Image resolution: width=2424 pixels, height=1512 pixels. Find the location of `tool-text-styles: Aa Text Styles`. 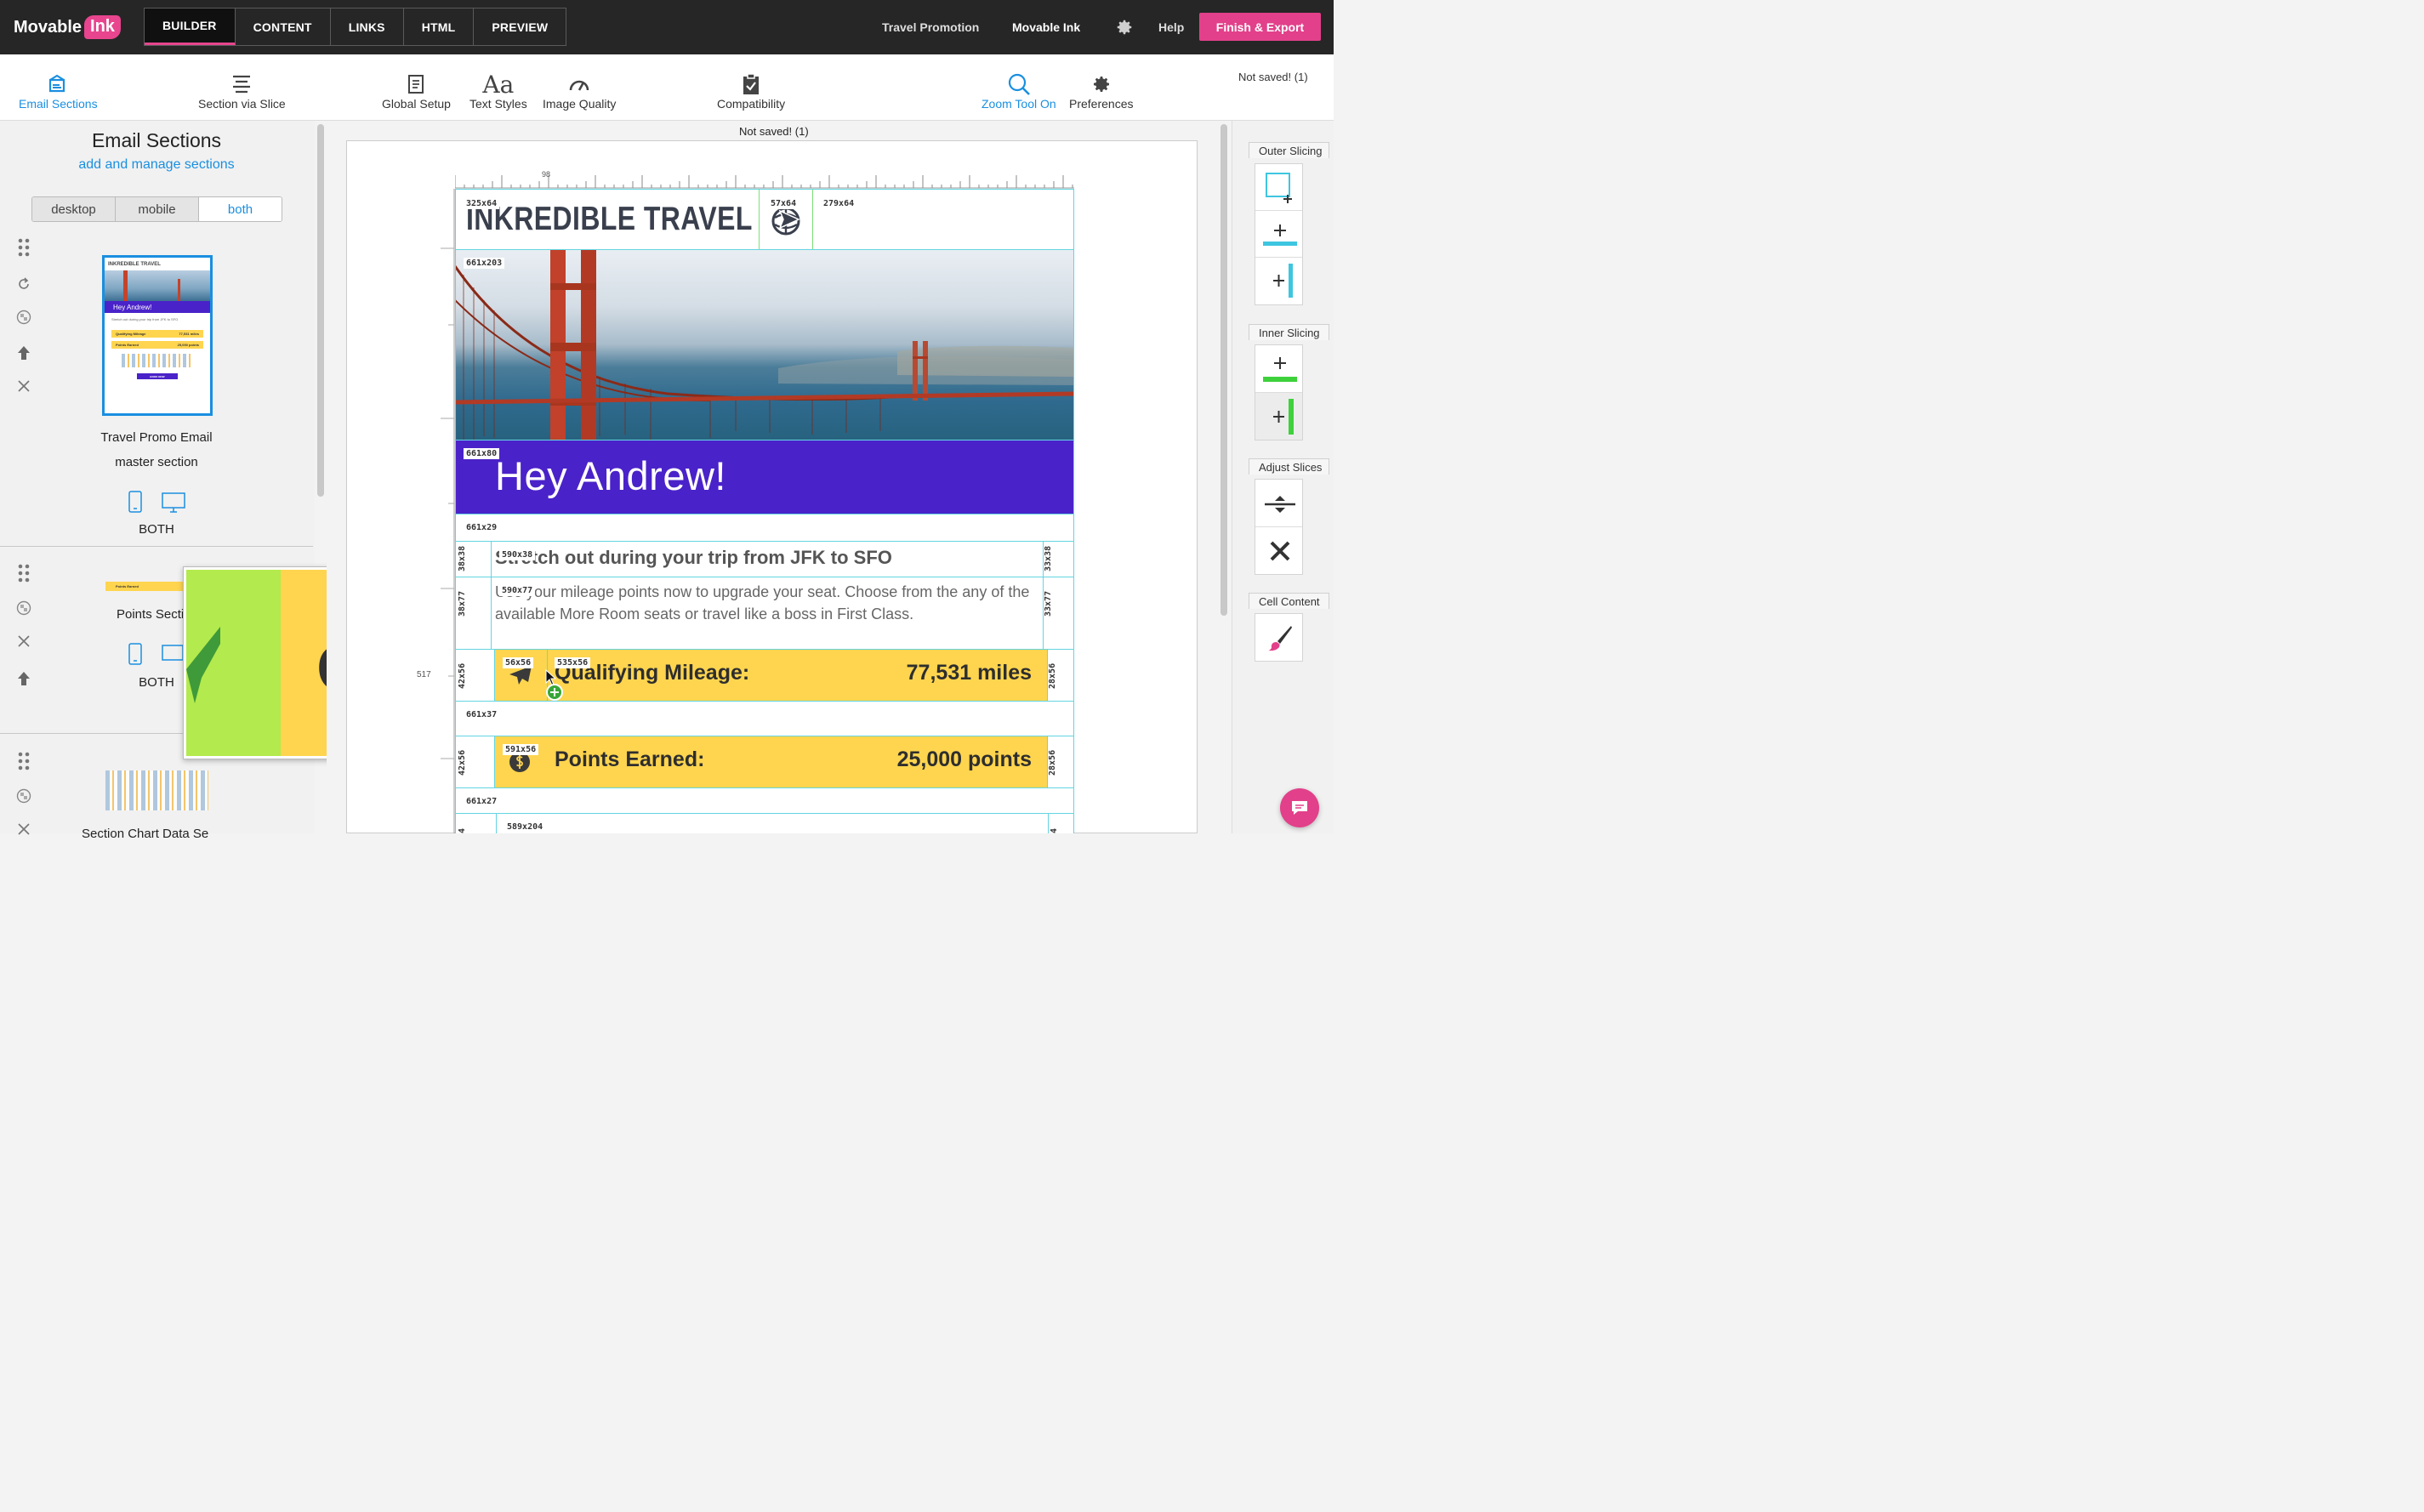

tool-text-styles: Aa Text Styles is located at coordinates (498, 91).